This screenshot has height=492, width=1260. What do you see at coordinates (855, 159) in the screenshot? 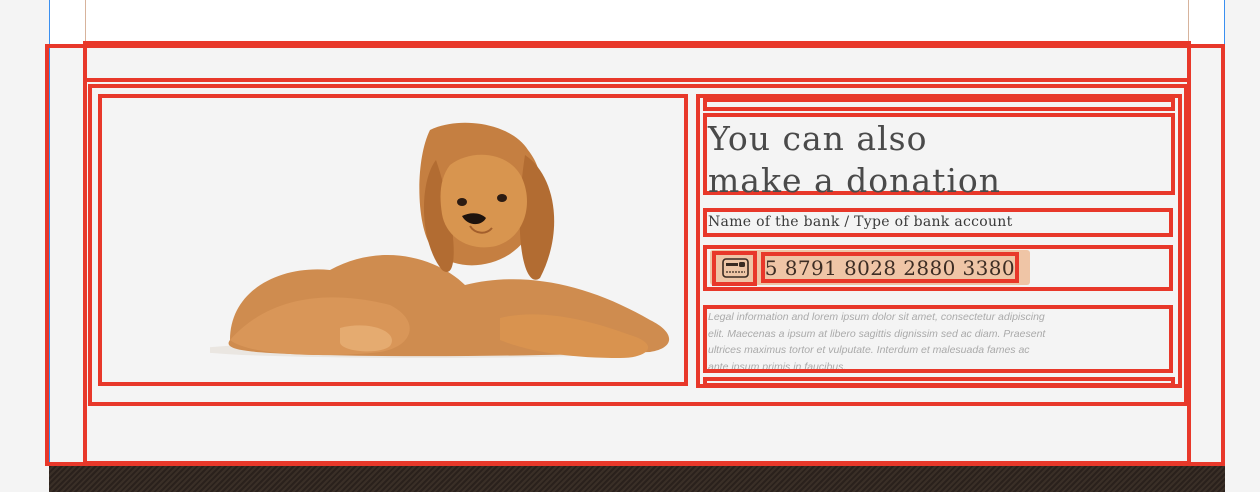
I see `donation-title: You can also make a donation` at bounding box center [855, 159].